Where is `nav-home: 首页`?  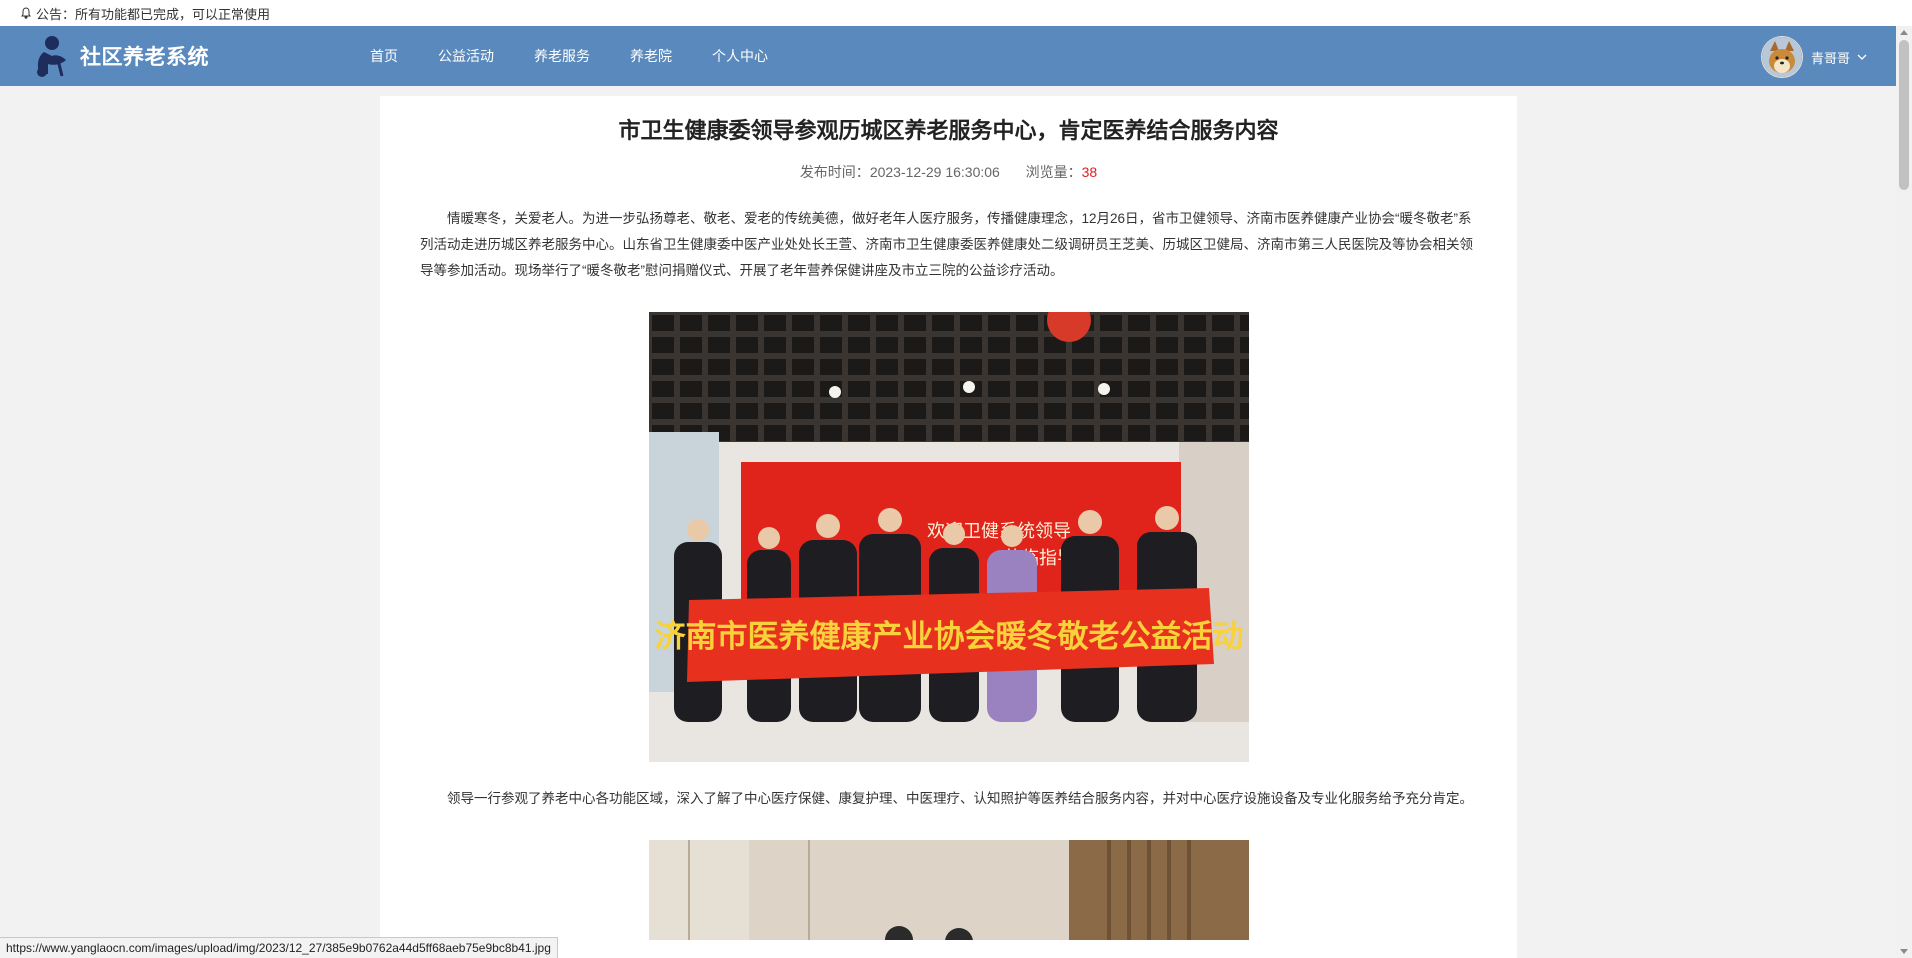 nav-home: 首页 is located at coordinates (384, 56).